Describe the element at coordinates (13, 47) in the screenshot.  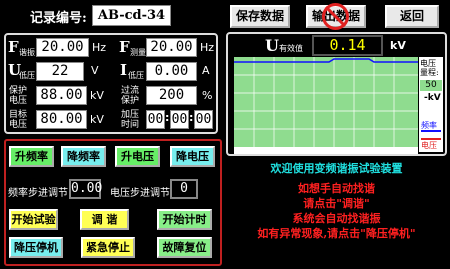
I see `f-adjust-symbol: F` at that location.